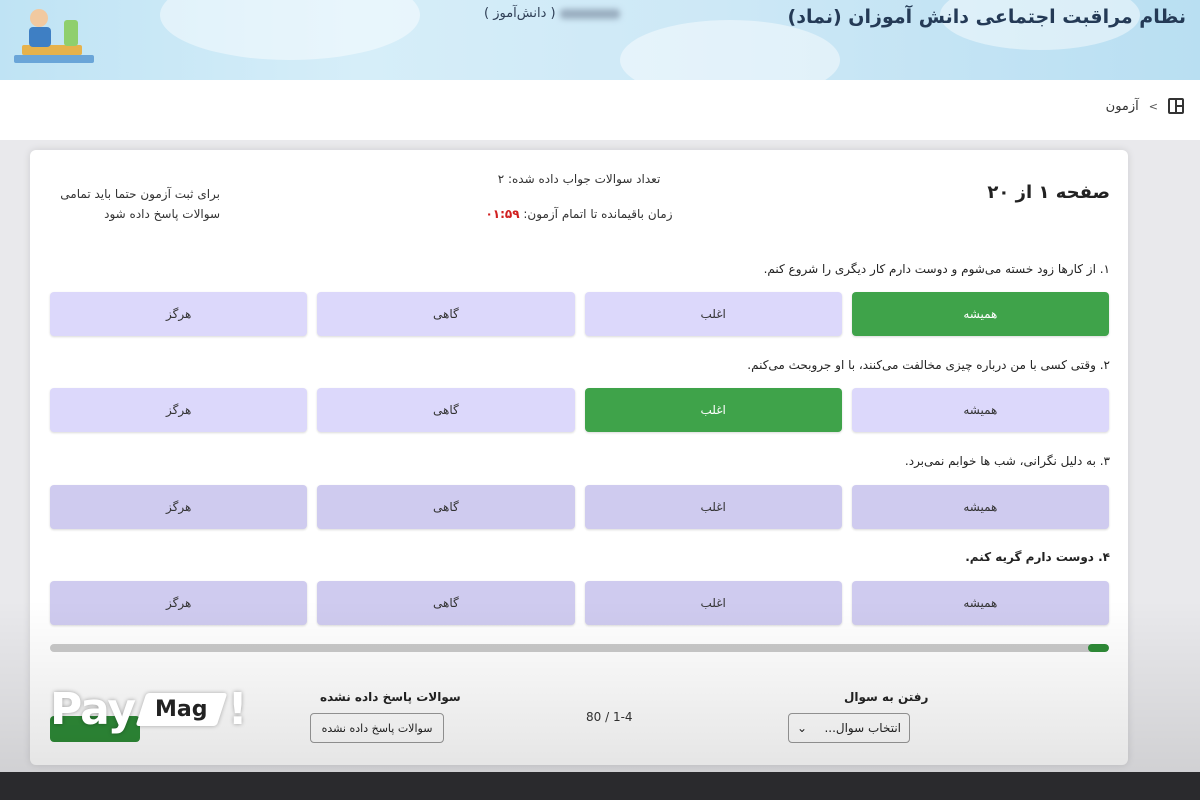  What do you see at coordinates (179, 410) in the screenshot?
I see `q2-option-never: هرگز` at bounding box center [179, 410].